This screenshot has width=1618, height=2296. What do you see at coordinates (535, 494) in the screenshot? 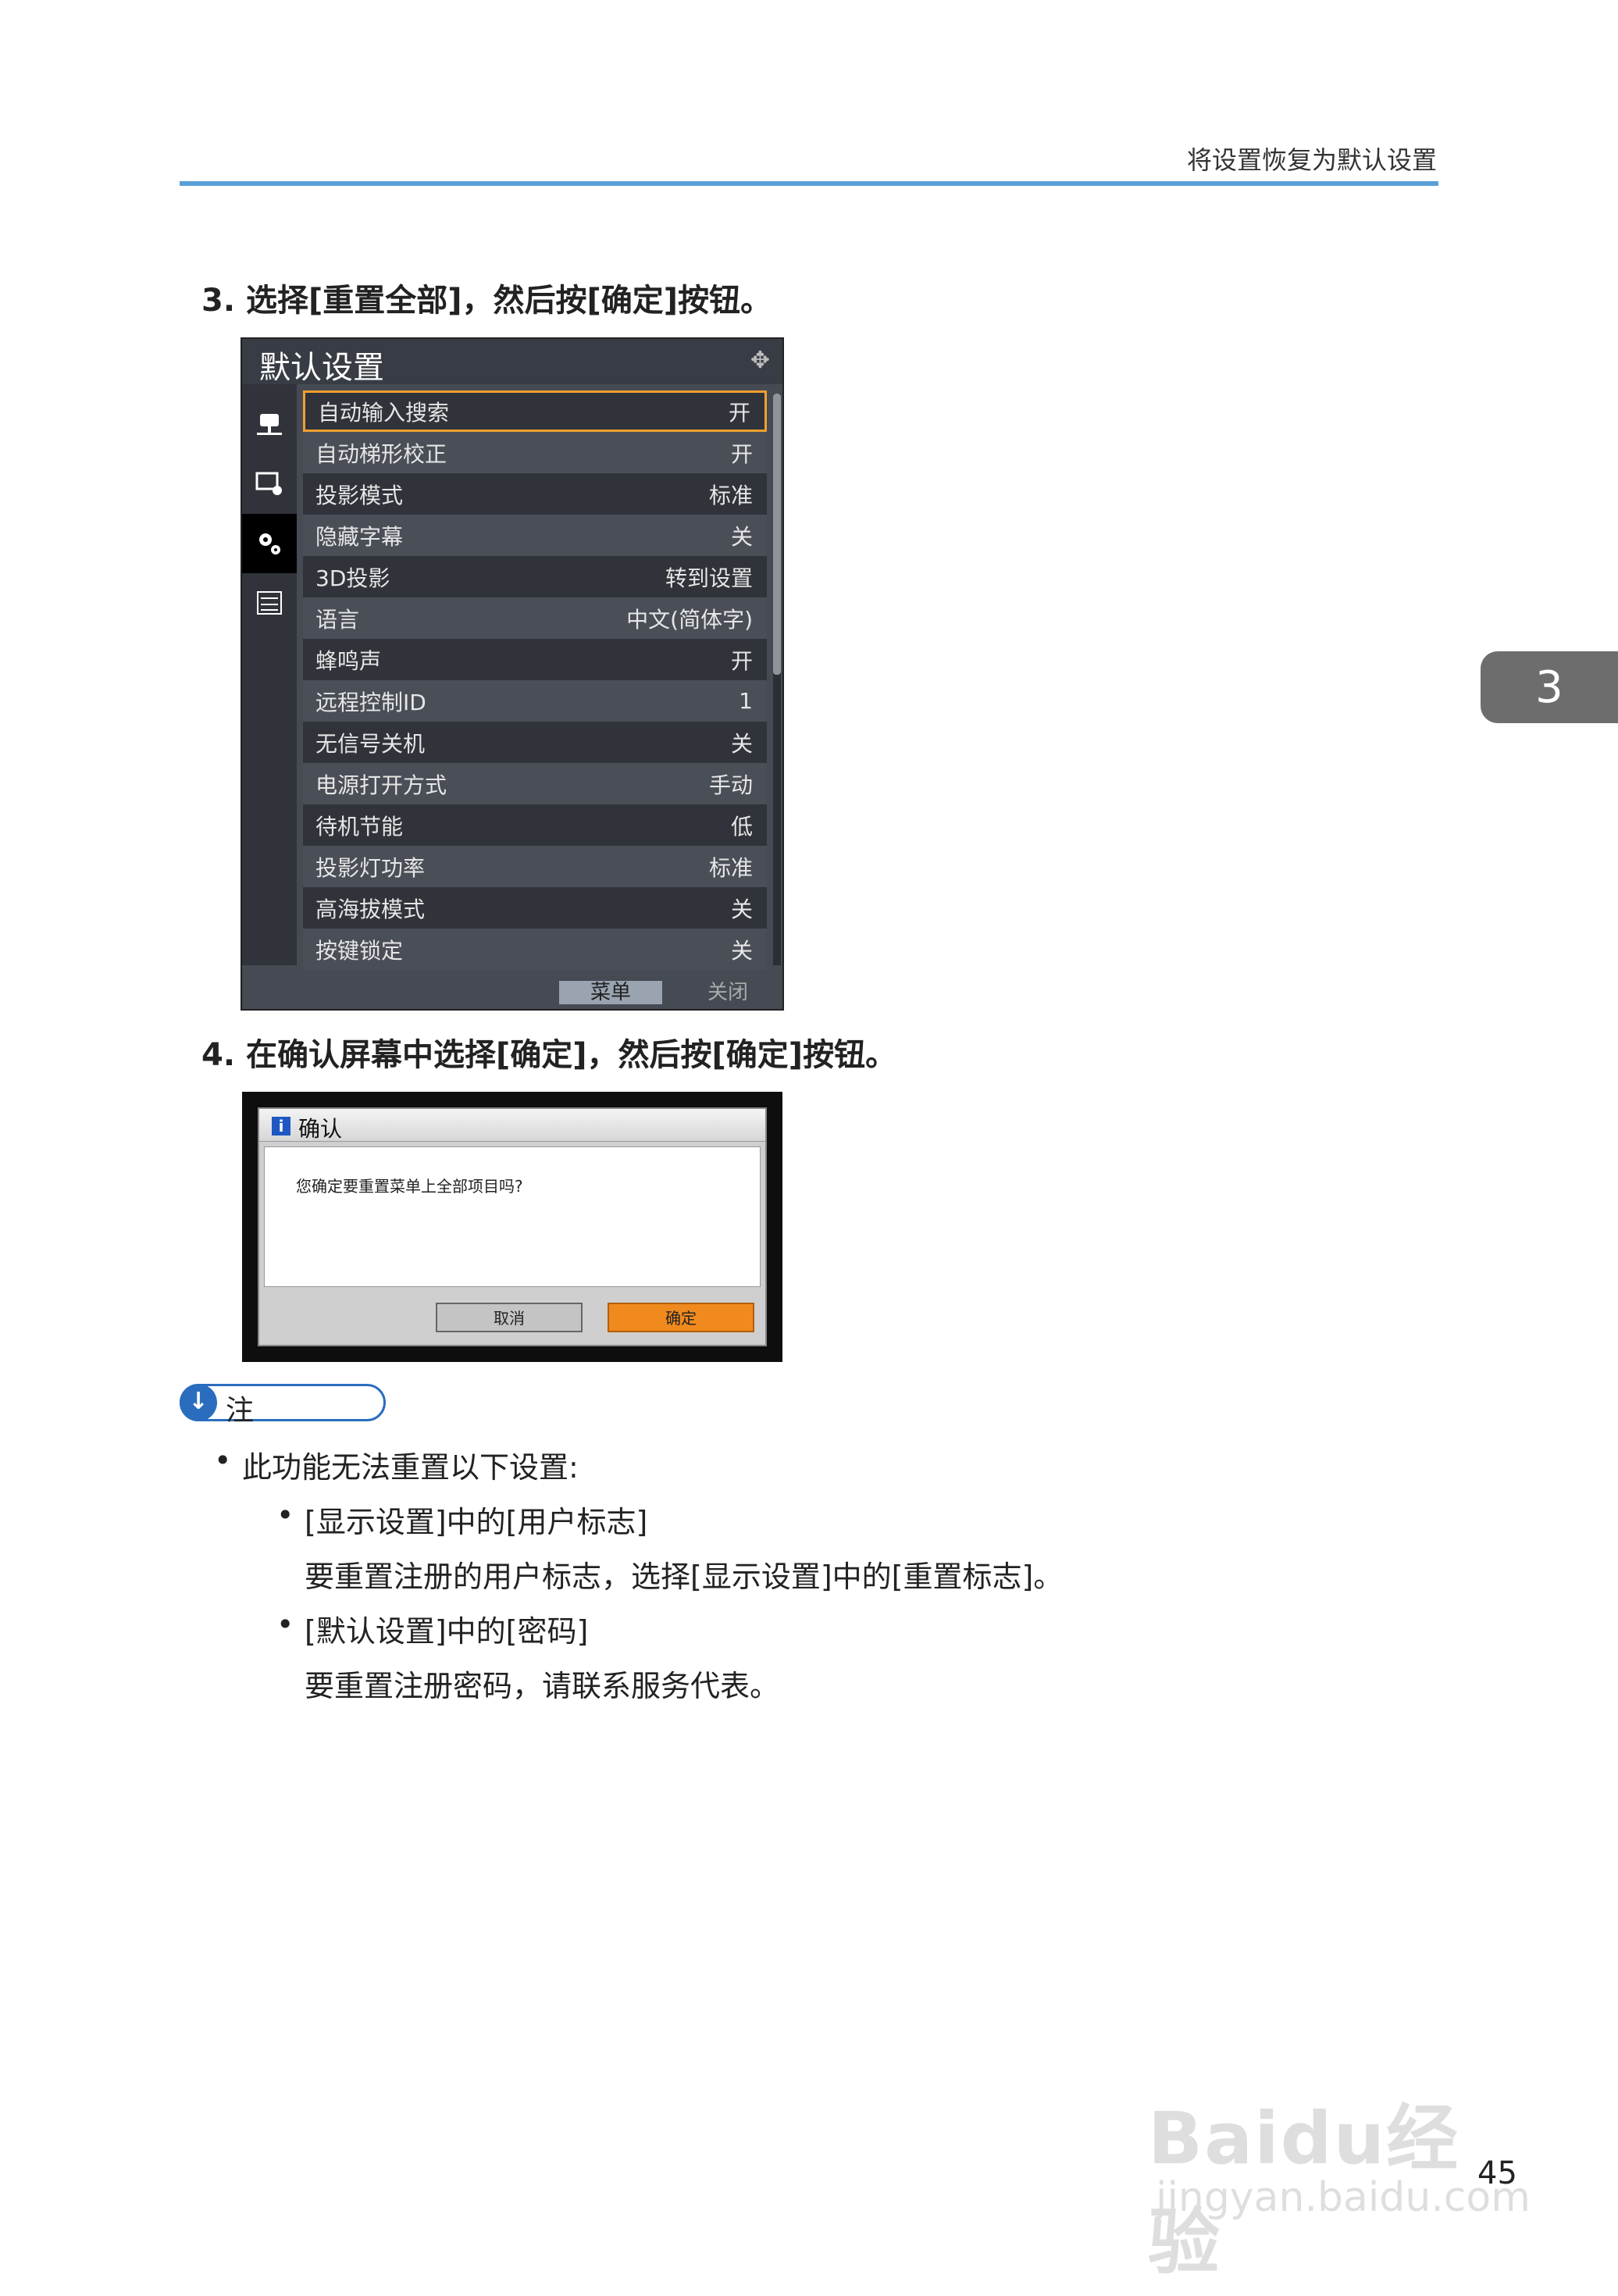
I see `menu-row: 投影模式 标准` at bounding box center [535, 494].